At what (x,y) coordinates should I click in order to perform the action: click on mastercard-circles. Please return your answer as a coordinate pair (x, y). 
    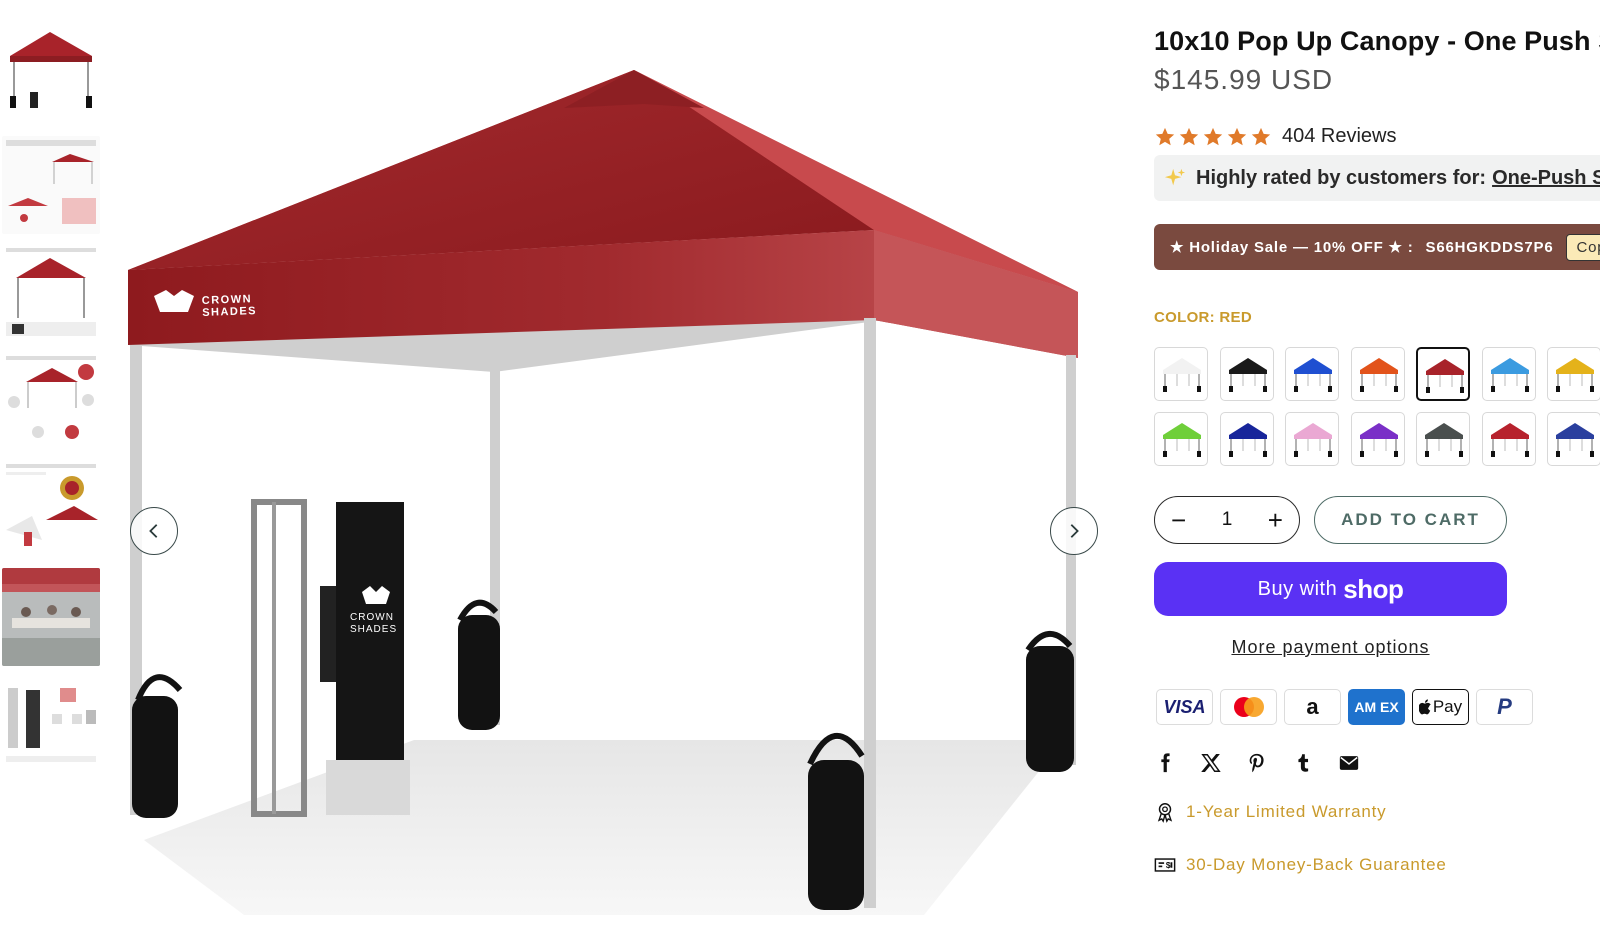
    Looking at the image, I should click on (1248, 707).